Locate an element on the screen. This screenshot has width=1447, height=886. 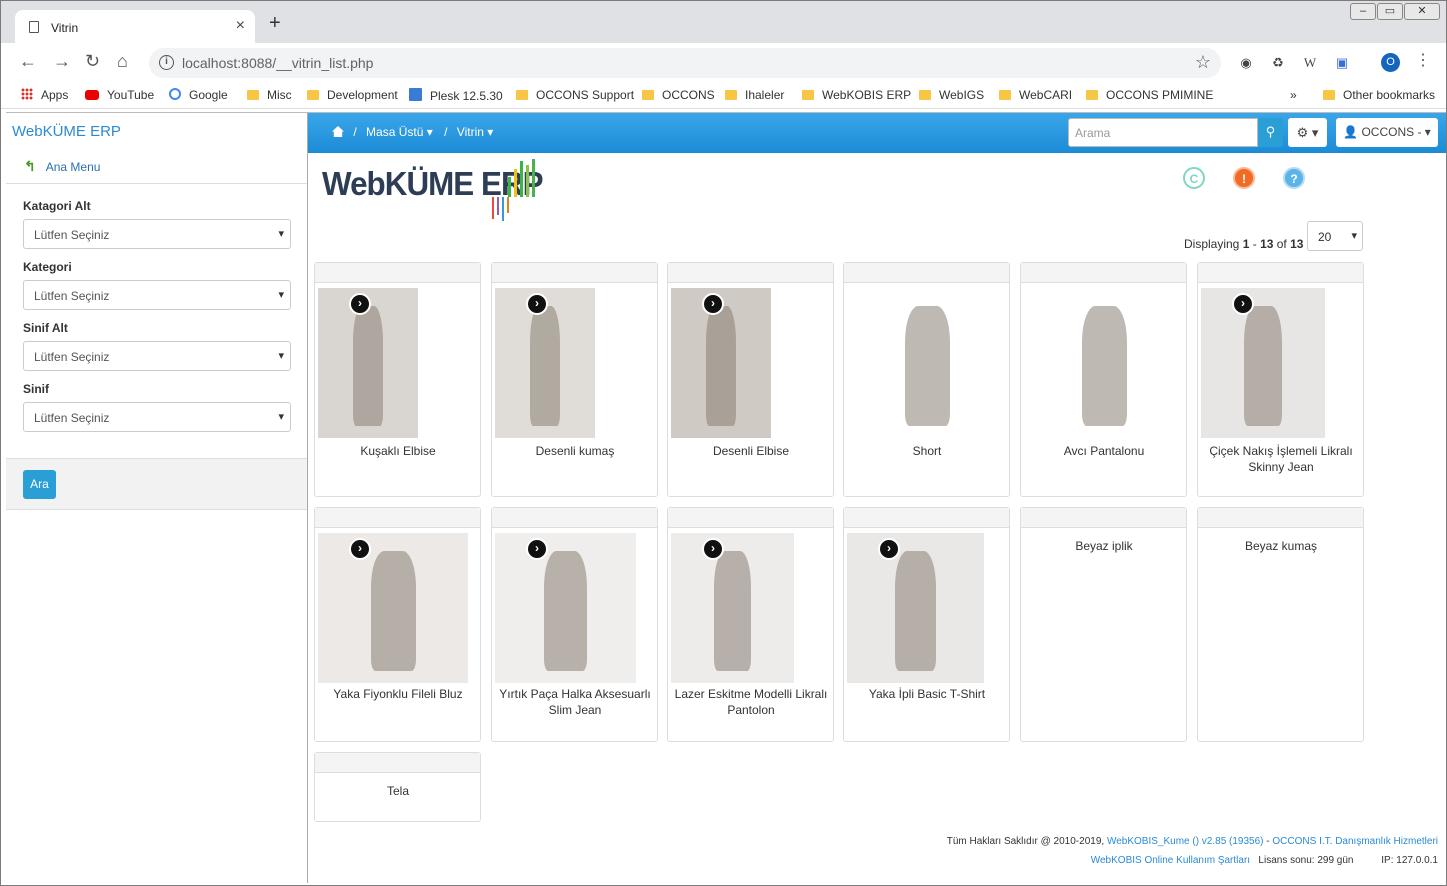
product-card: › Yaka Fiyonklu Fileli Bluz is located at coordinates (397, 624).